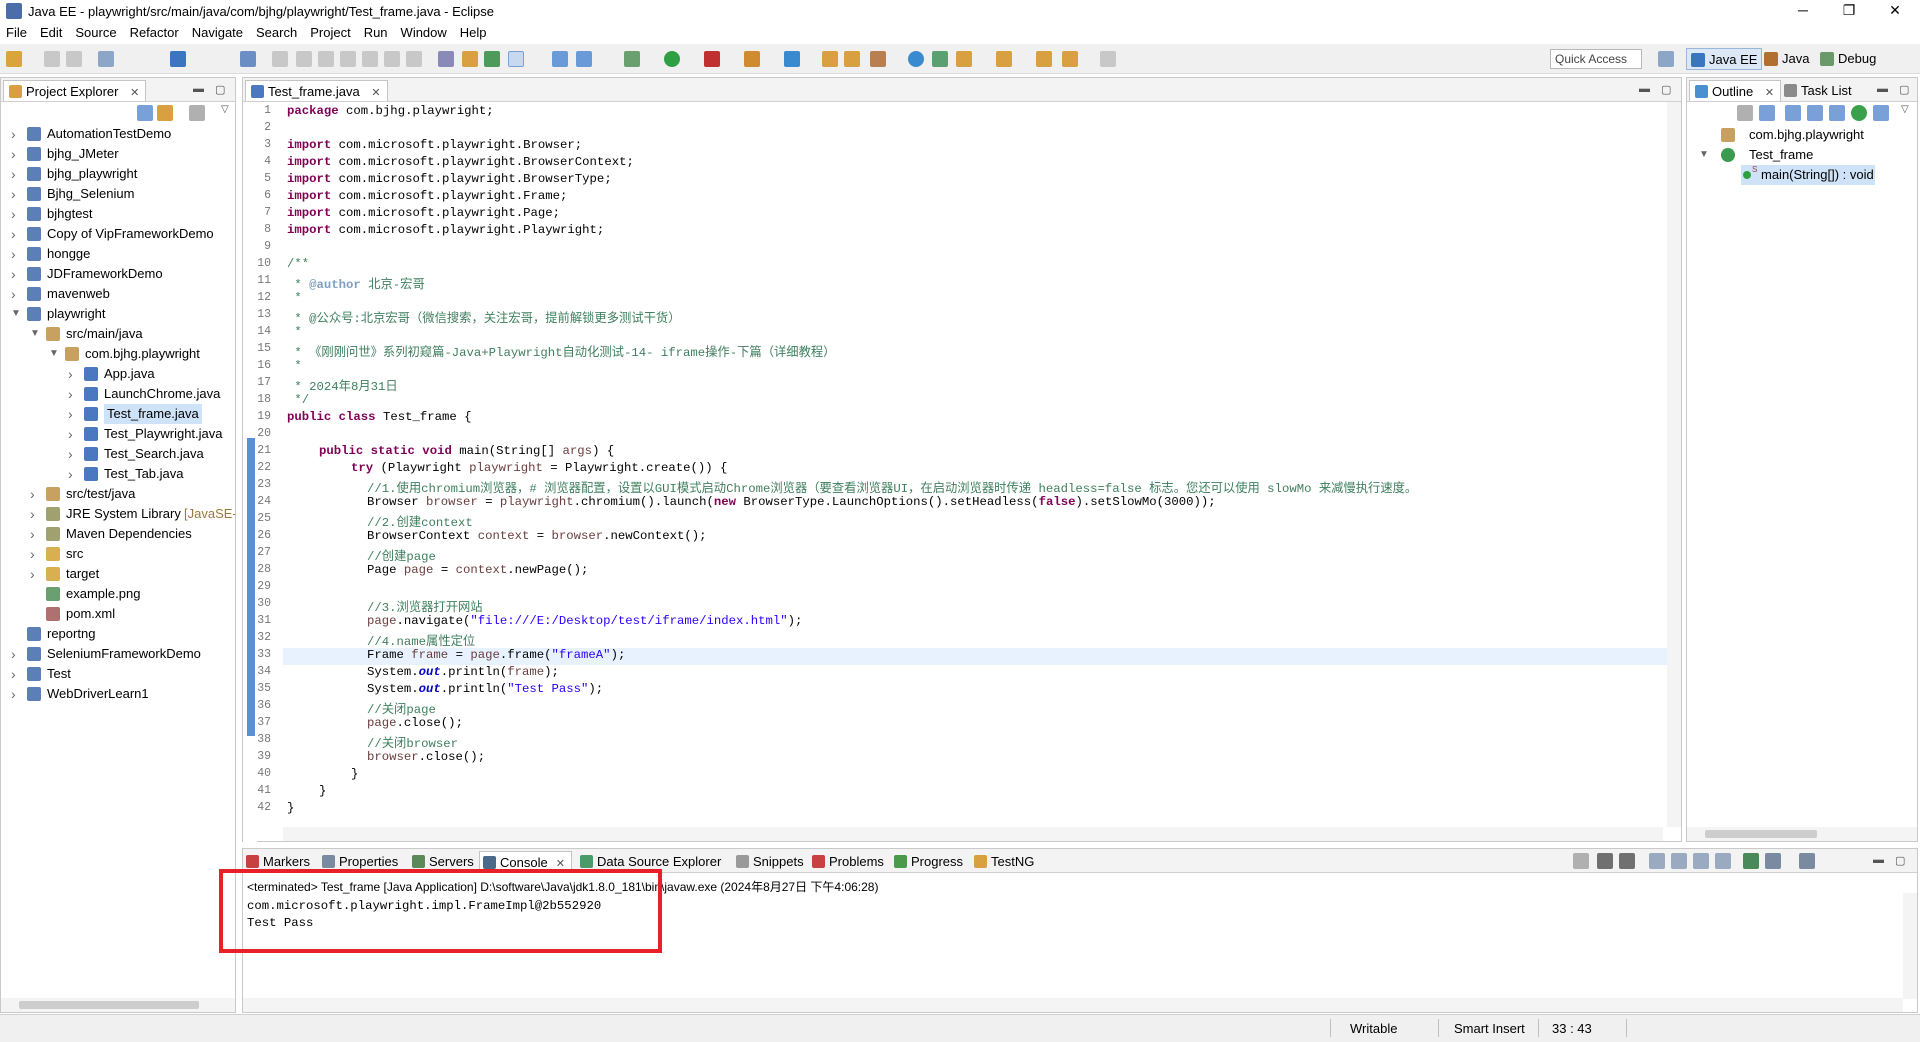  What do you see at coordinates (424, 32) in the screenshot?
I see `menu-window: Window` at bounding box center [424, 32].